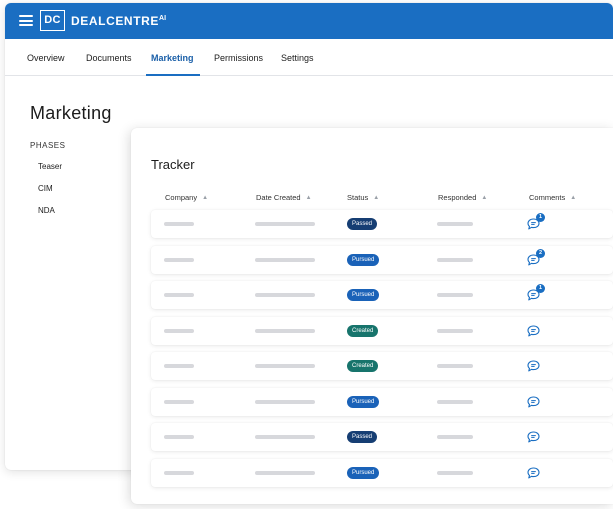  Describe the element at coordinates (172, 58) in the screenshot. I see `tab-marketing: Marketing` at that location.